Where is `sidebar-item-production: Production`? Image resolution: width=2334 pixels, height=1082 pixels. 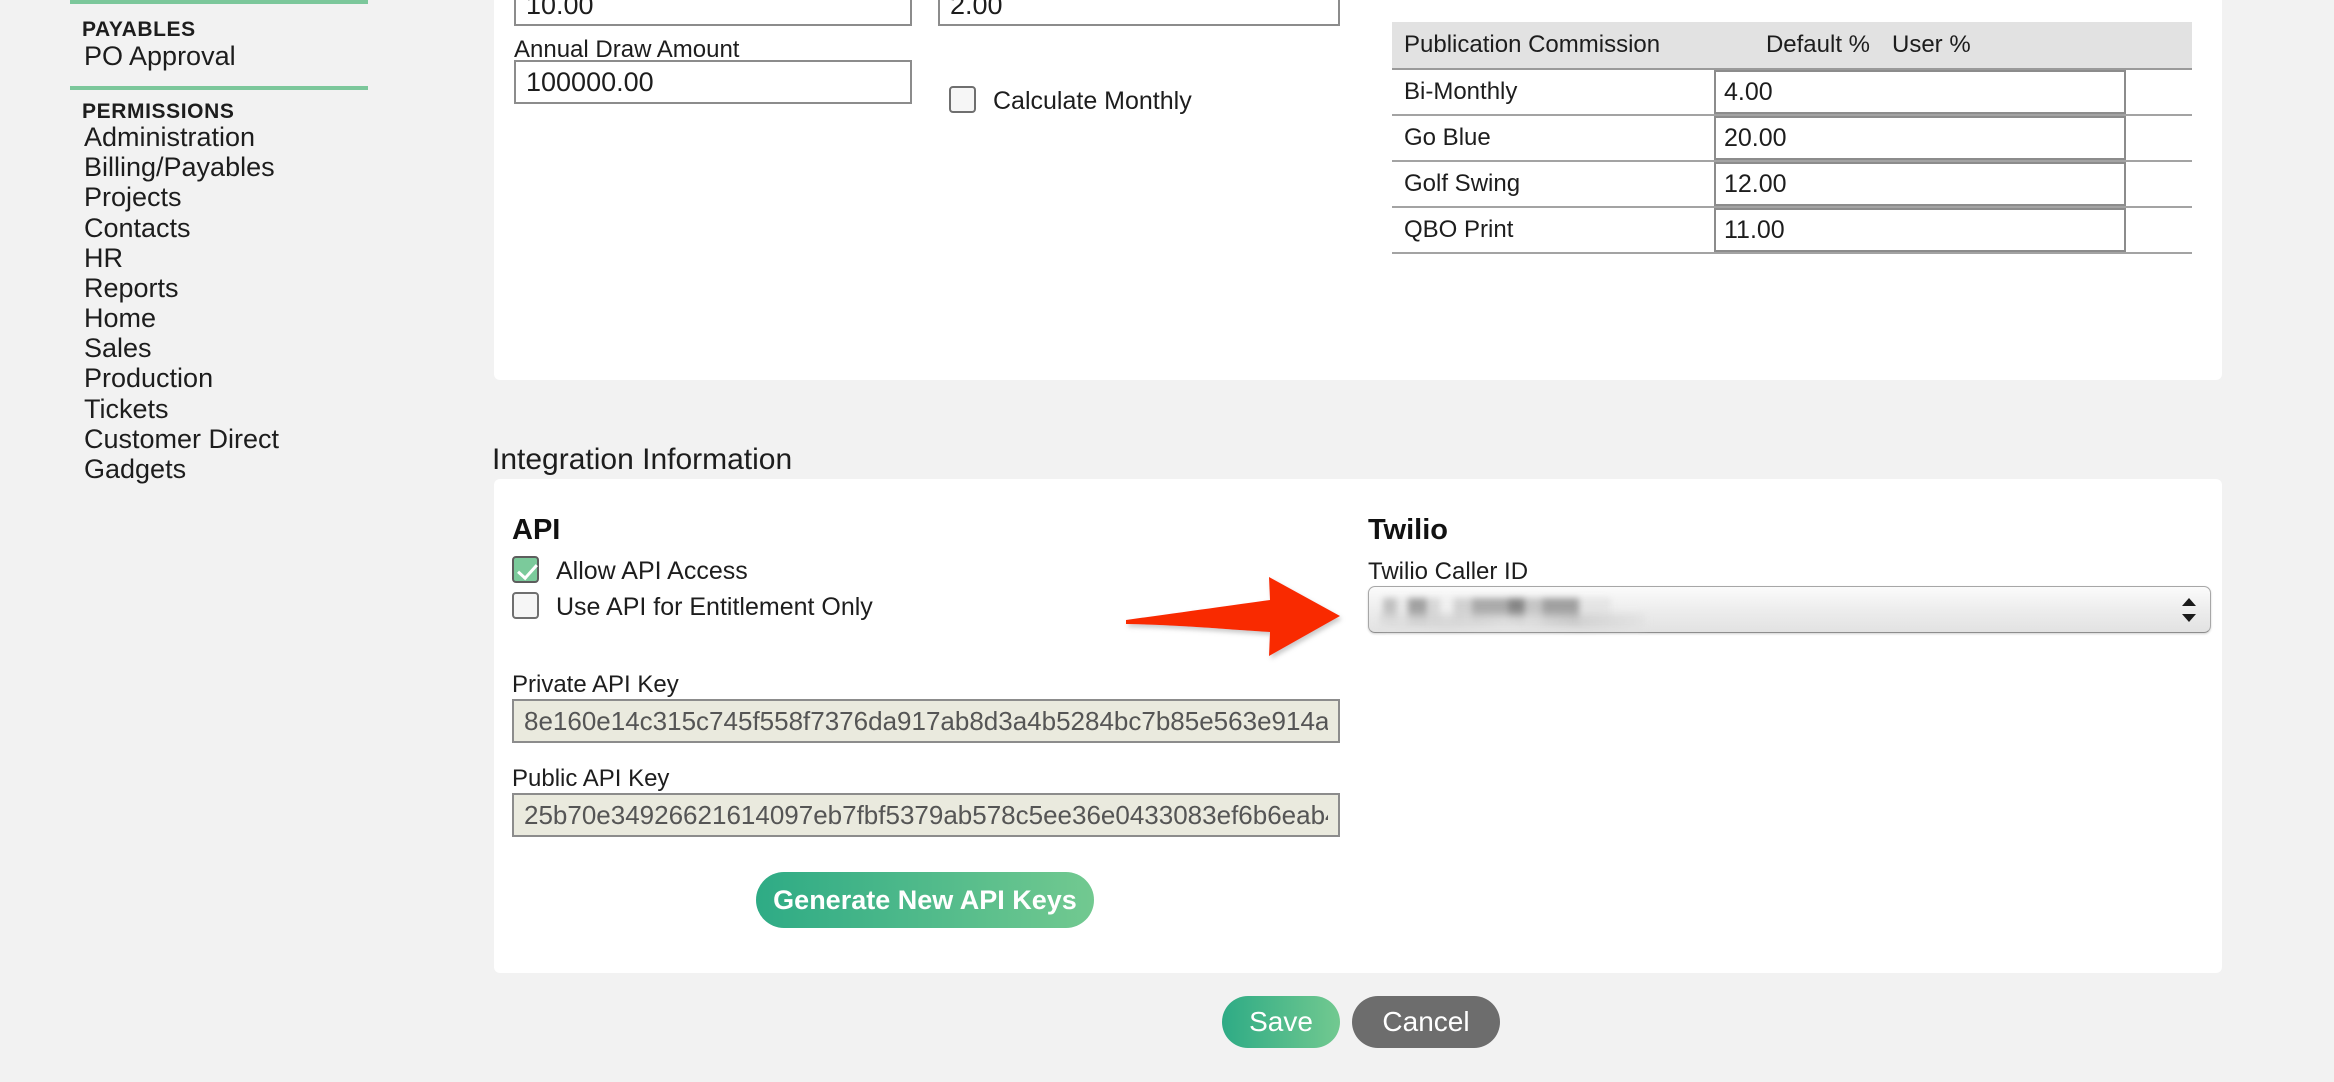 sidebar-item-production: Production is located at coordinates (148, 378).